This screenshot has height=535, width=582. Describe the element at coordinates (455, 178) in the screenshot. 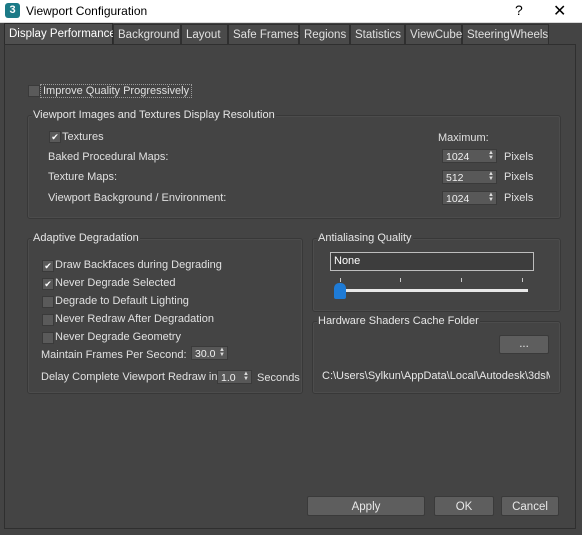

I see `texture-maps-value: 512` at that location.